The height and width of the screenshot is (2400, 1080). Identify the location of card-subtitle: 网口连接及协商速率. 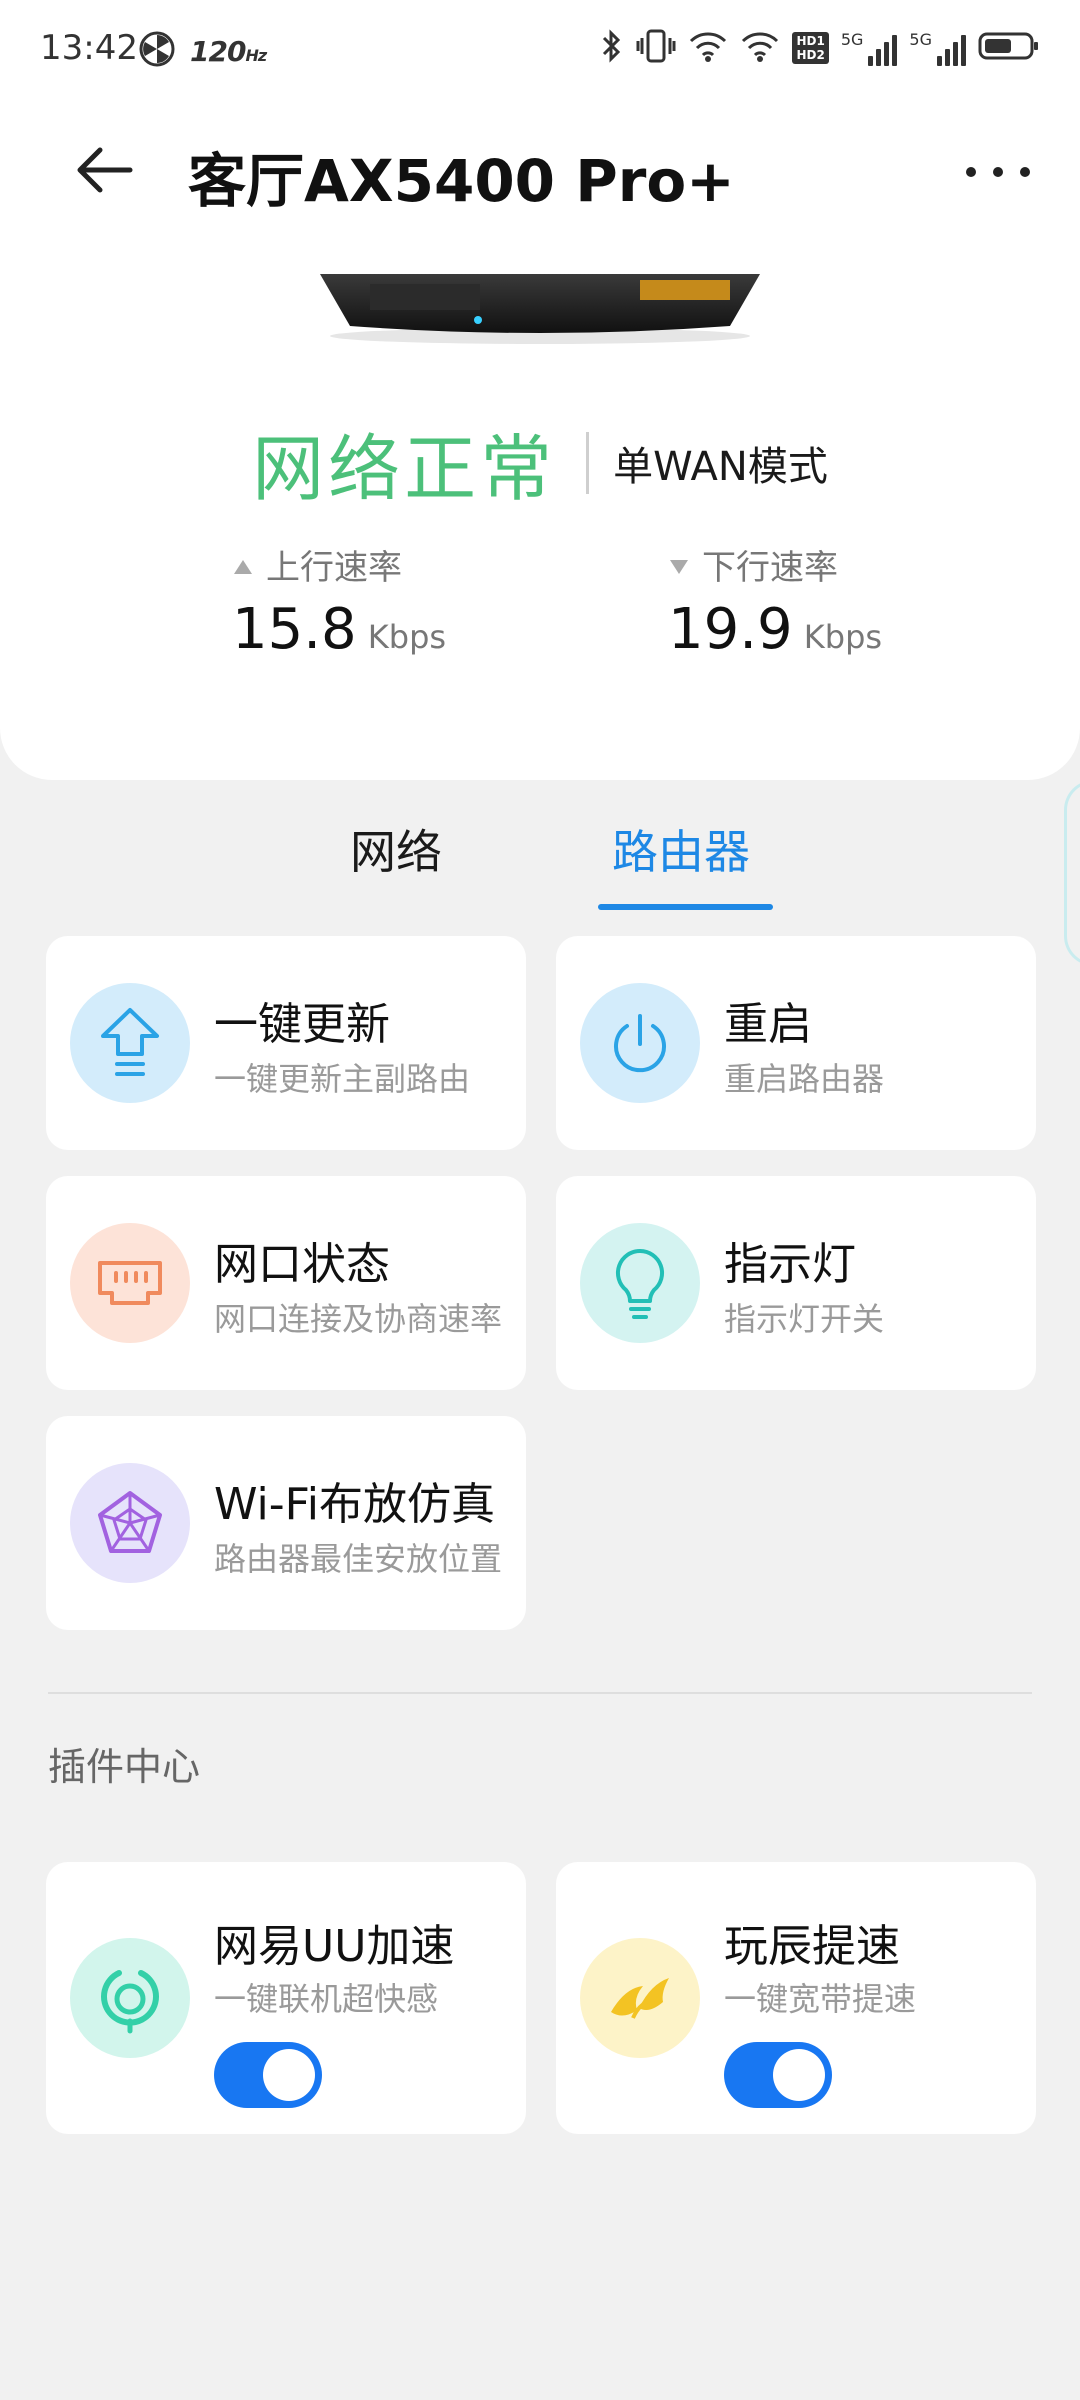
(358, 1319).